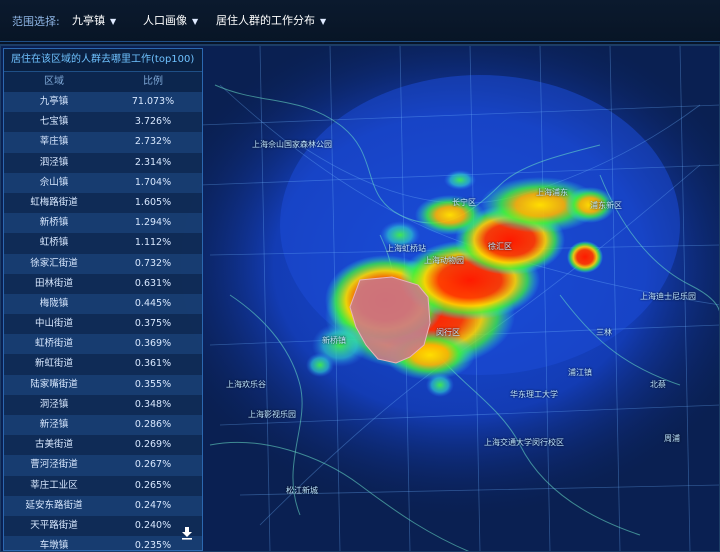  What do you see at coordinates (606, 205) in the screenshot?
I see `map-label-pudong: 浦东新区` at bounding box center [606, 205].